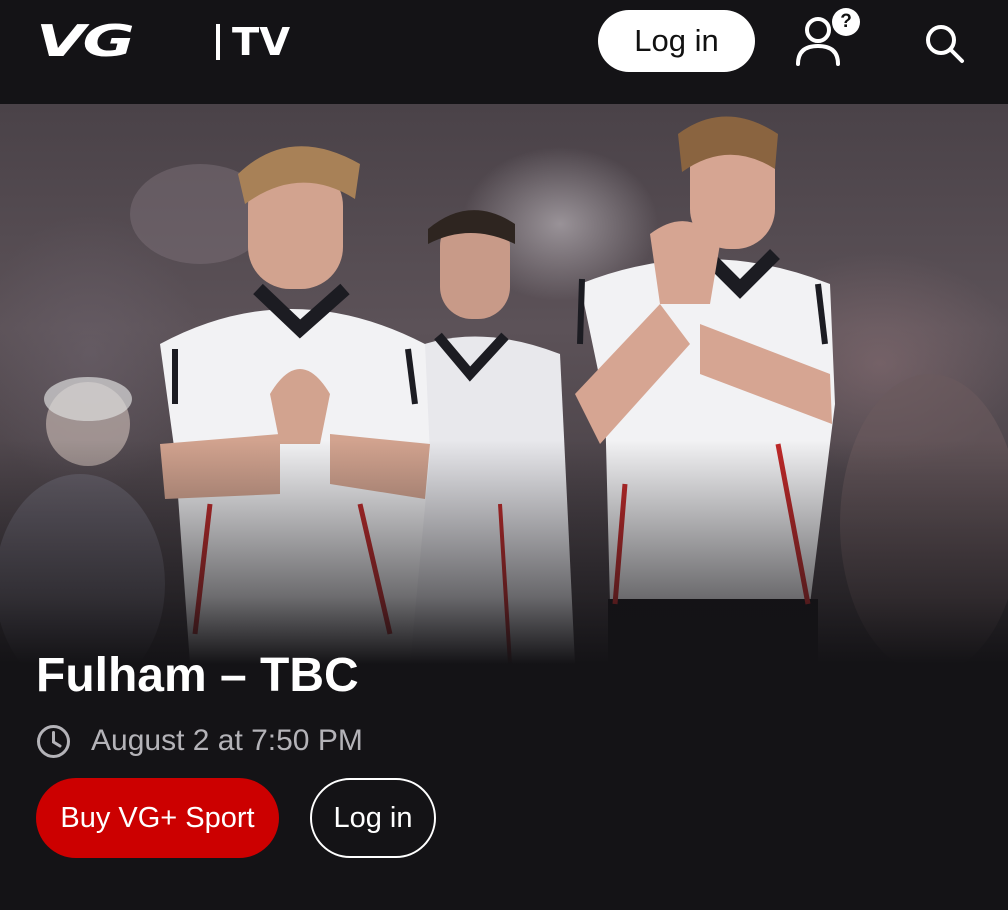  Describe the element at coordinates (157, 818) in the screenshot. I see `buy-vg-plus-sport-button: Buy VG+ Sport` at that location.